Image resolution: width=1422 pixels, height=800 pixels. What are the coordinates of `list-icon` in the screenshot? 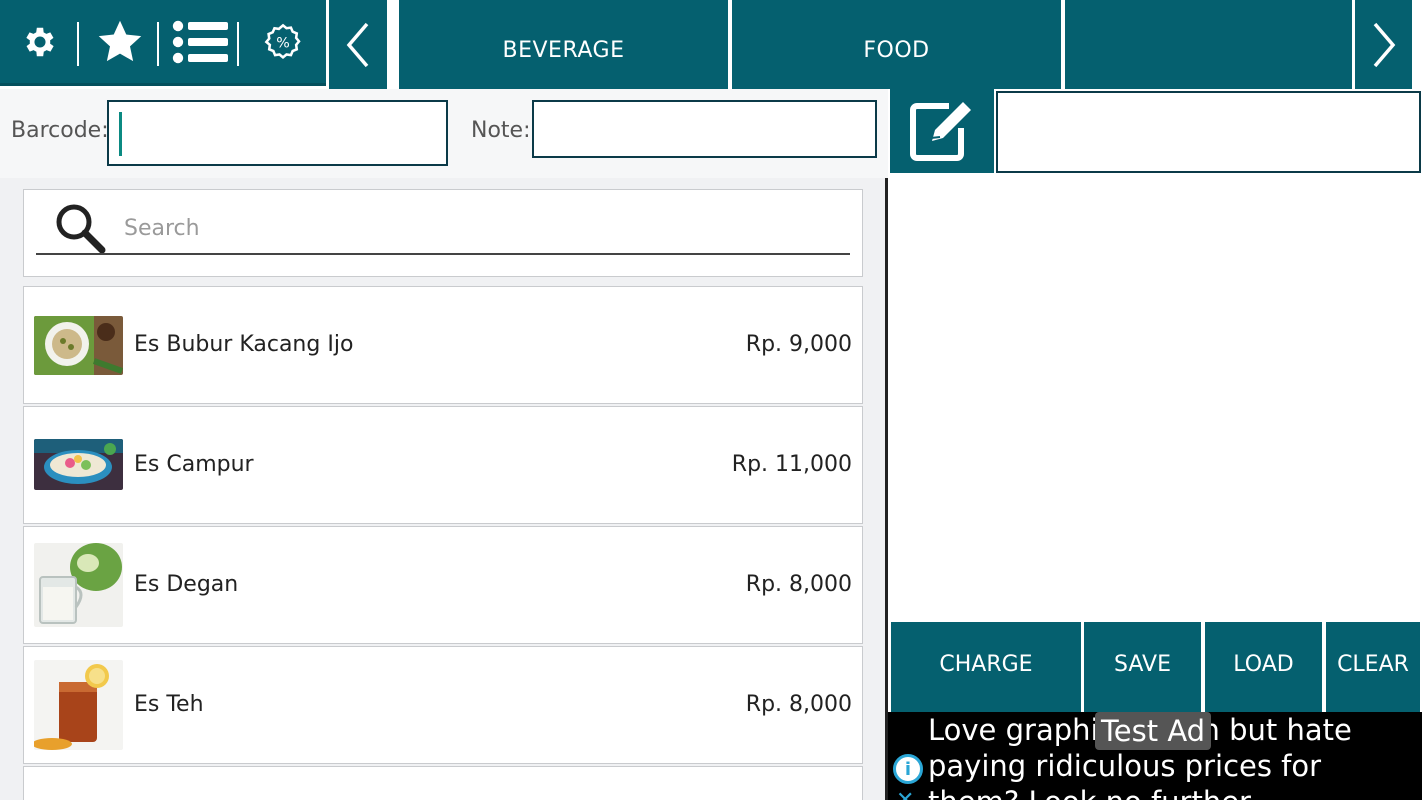 It's located at (200, 41).